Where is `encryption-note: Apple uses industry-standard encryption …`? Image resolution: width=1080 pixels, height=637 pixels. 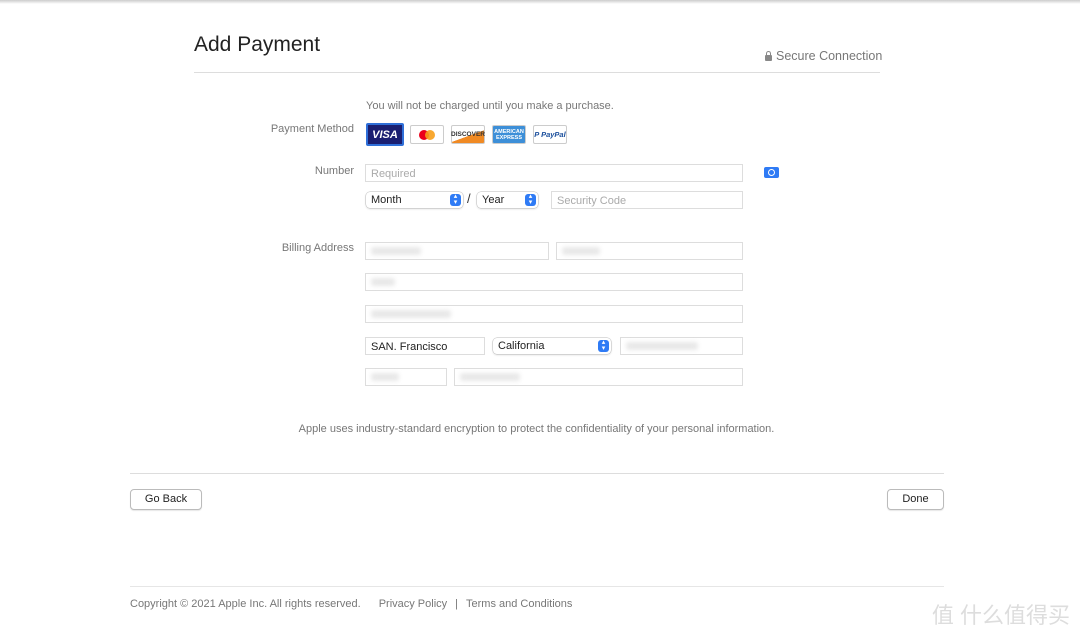
encryption-note: Apple uses industry-standard encryption … is located at coordinates (536, 429).